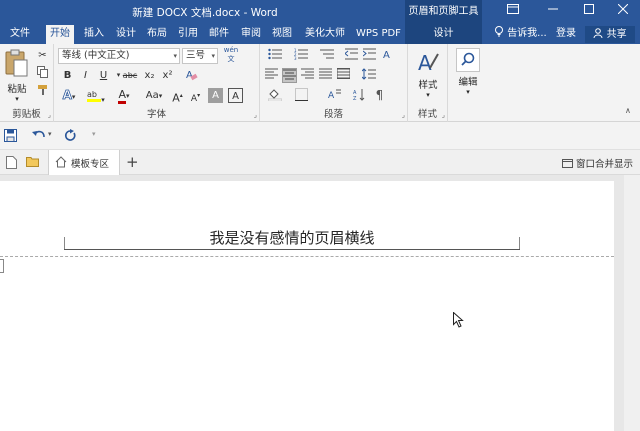  What do you see at coordinates (70, 137) in the screenshot?
I see `redo-icon` at bounding box center [70, 137].